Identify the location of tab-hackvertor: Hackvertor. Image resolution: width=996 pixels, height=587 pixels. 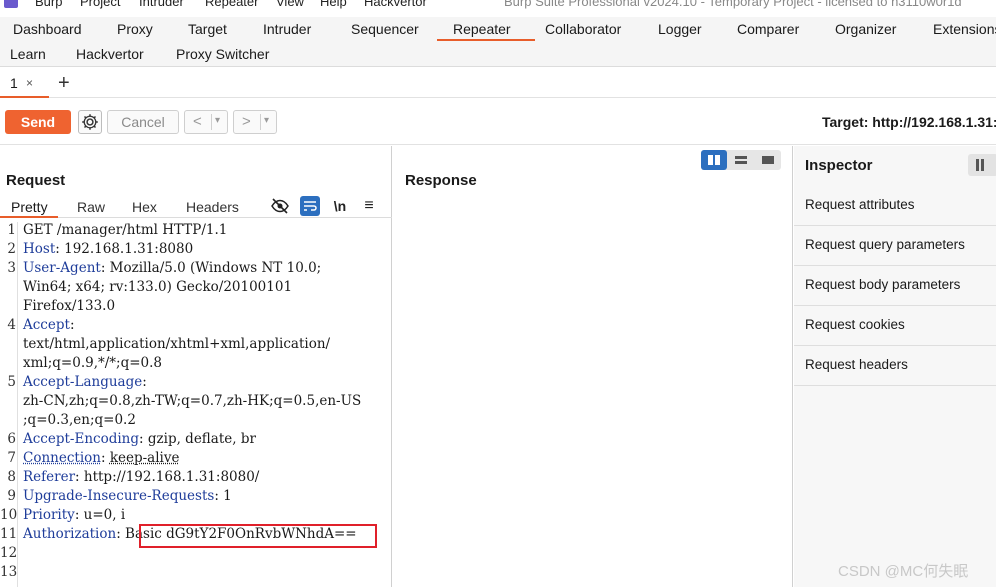
(110, 54).